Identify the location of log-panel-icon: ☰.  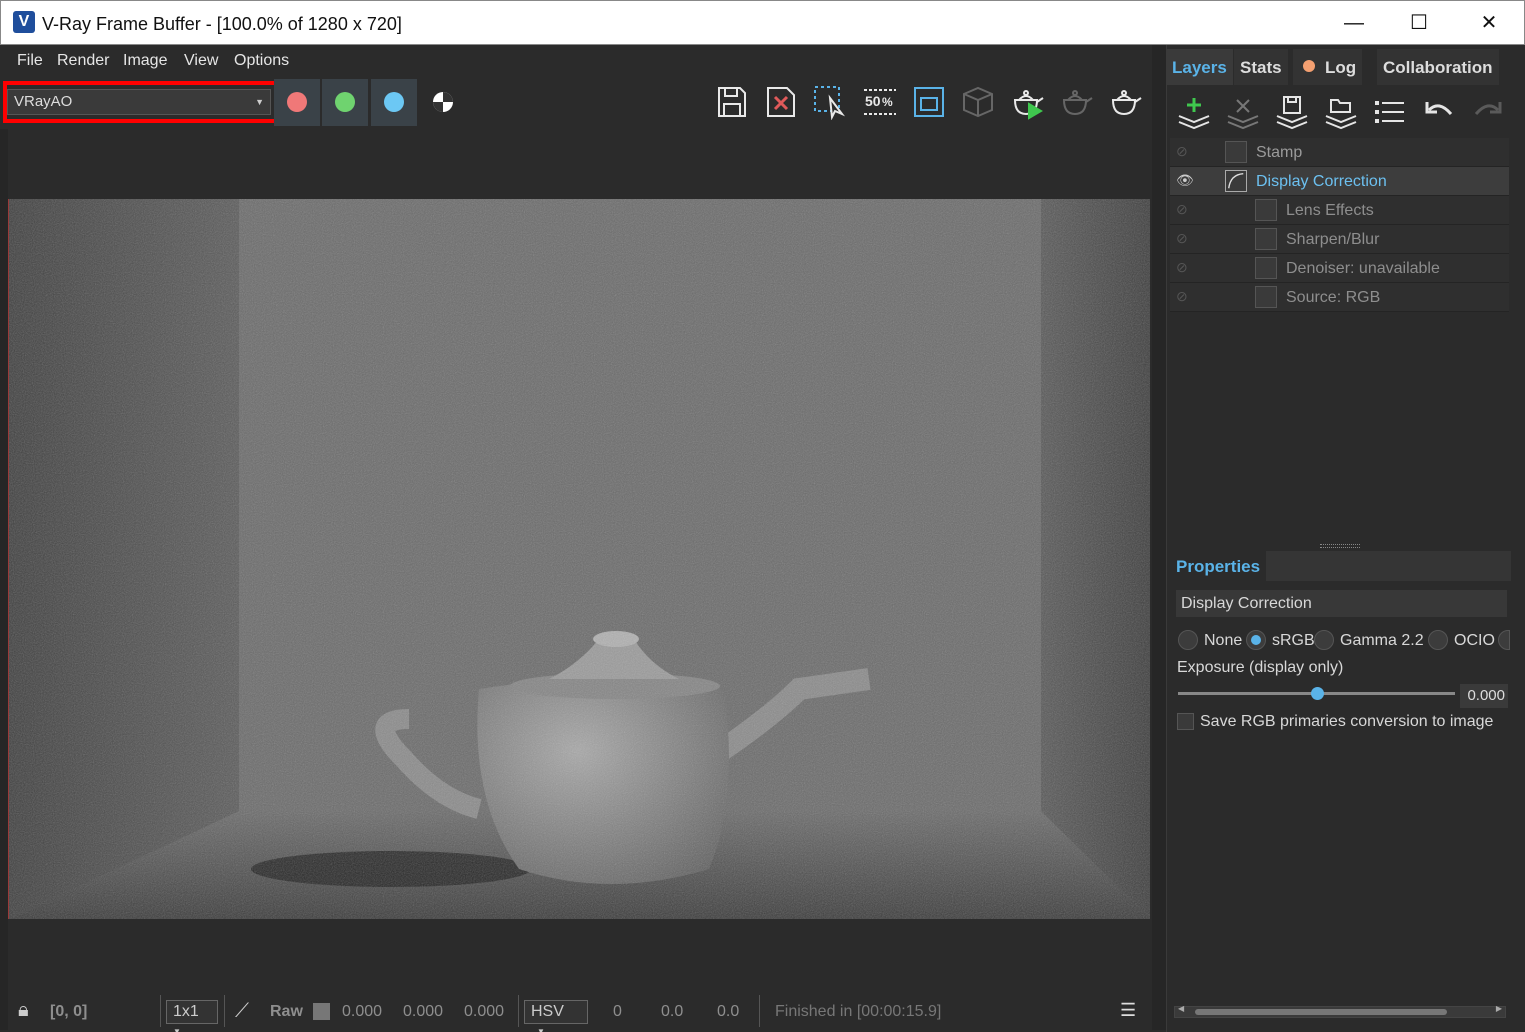
(1128, 1010).